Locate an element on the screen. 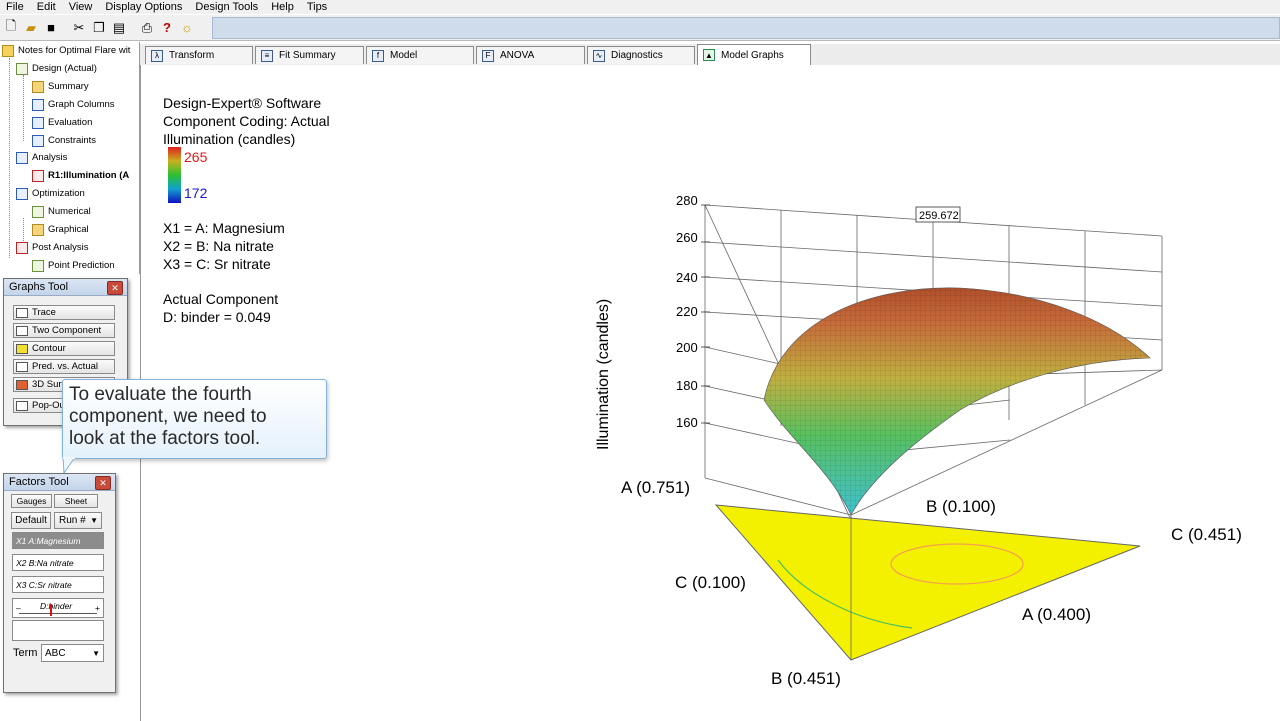  vertex-a-low: A (0.400) is located at coordinates (1056, 614).